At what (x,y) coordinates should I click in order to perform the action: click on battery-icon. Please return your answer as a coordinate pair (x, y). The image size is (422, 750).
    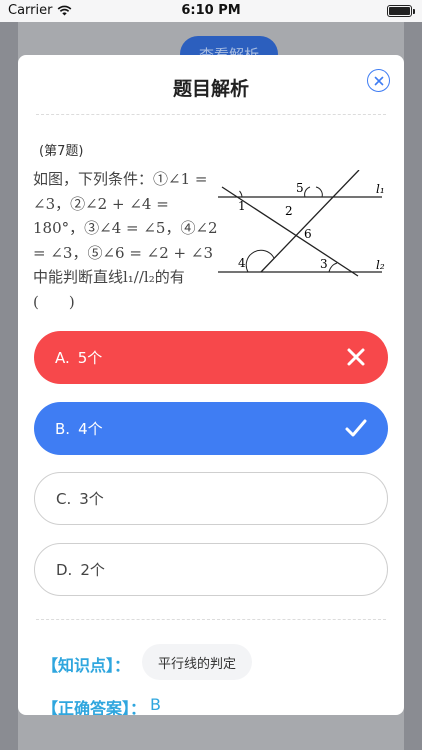
    Looking at the image, I should click on (401, 11).